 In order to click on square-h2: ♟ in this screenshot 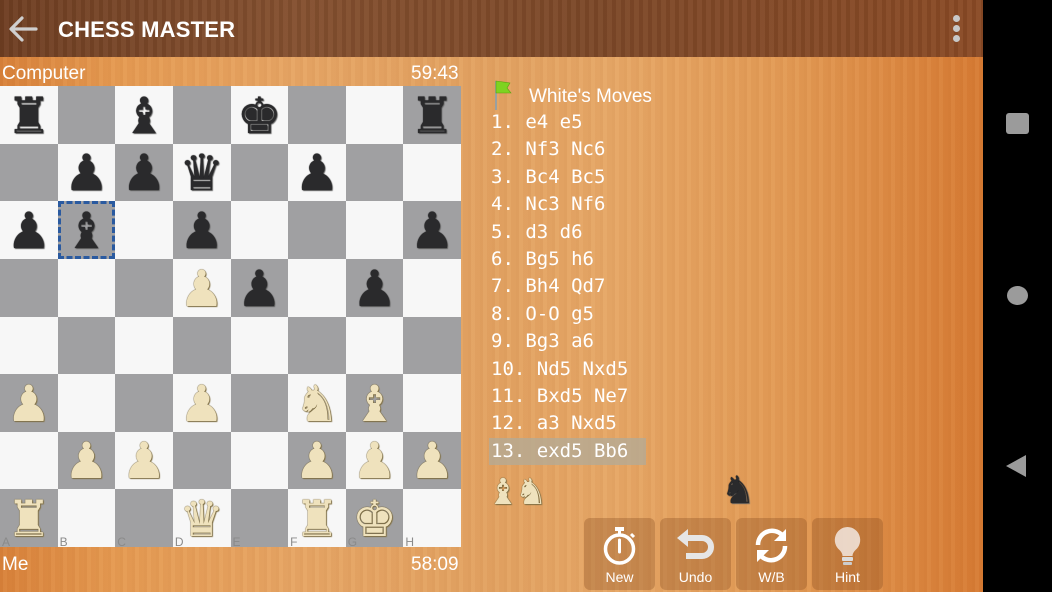, I will do `click(432, 460)`.